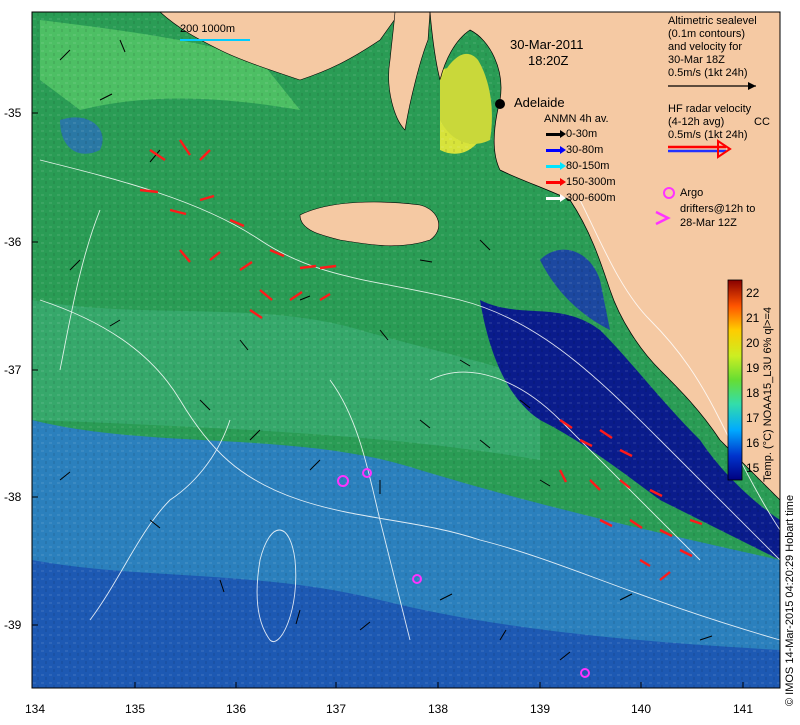 The image size is (800, 725). I want to click on y-tick-label: -38, so click(13, 497).